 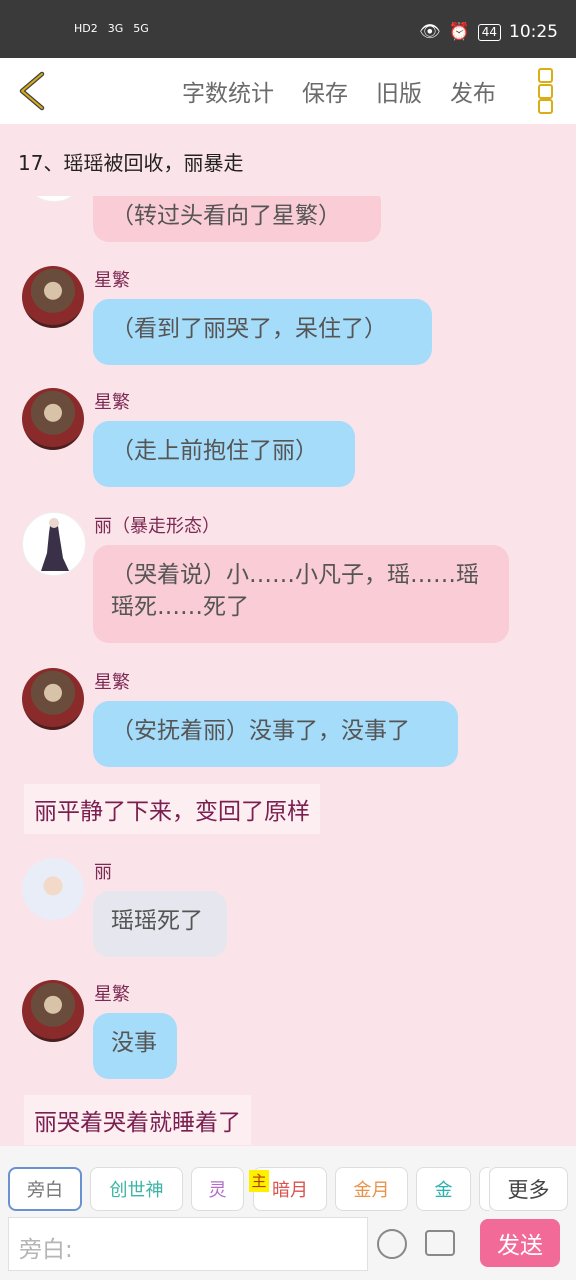 I want to click on hd-icon: HD2, so click(x=86, y=28).